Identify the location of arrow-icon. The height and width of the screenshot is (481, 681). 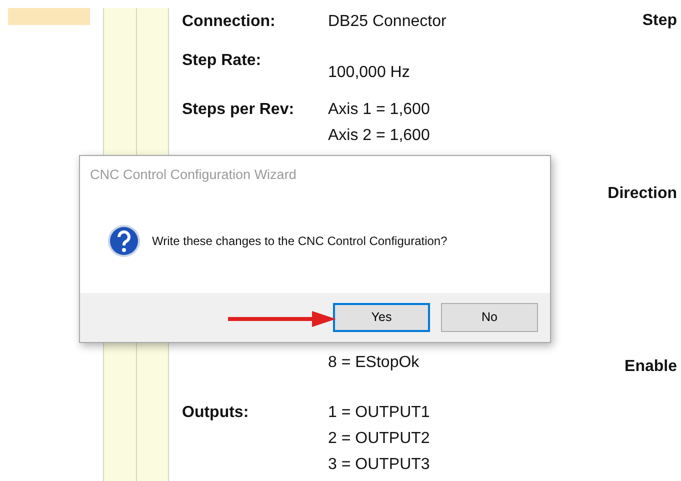
(282, 319).